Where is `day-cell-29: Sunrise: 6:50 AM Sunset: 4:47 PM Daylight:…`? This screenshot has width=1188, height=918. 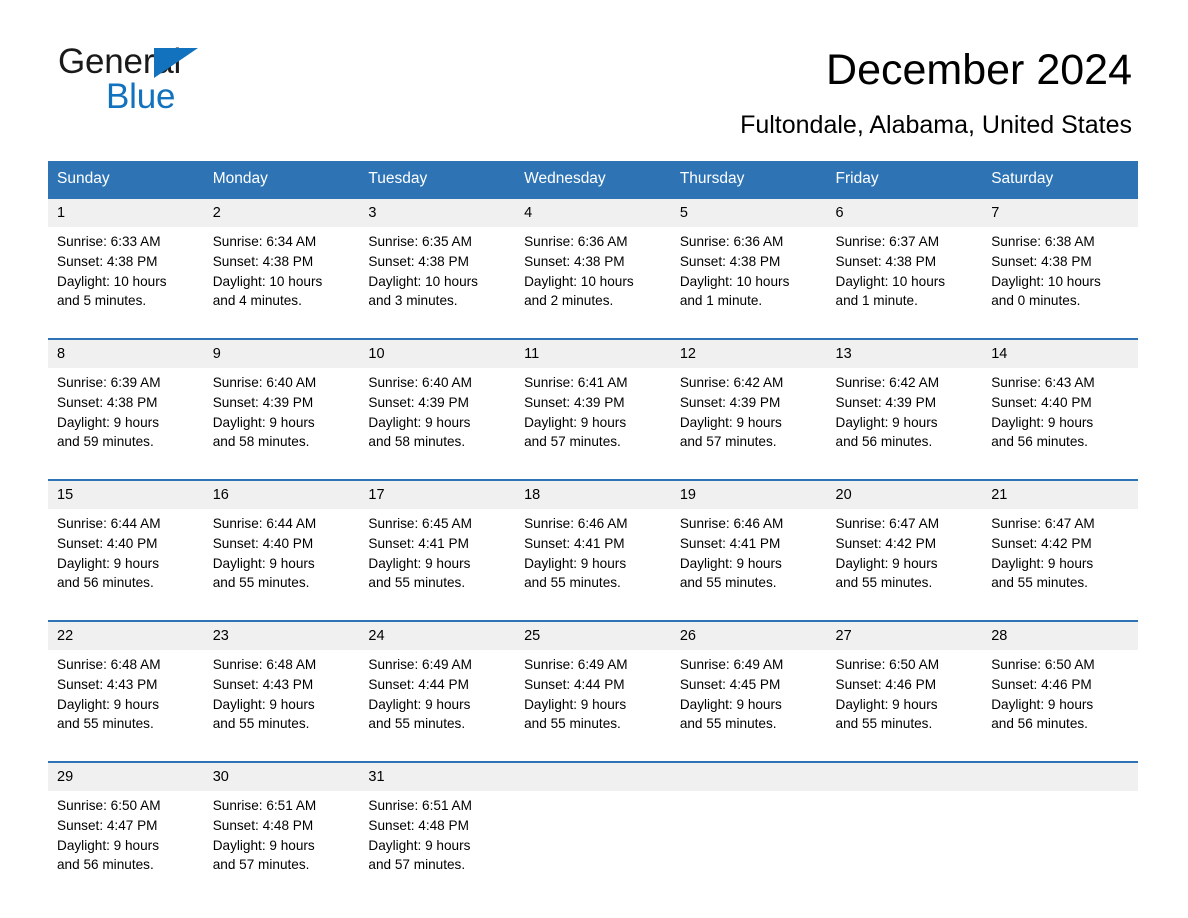
day-cell-29: Sunrise: 6:50 AM Sunset: 4:47 PM Daylight:… is located at coordinates (126, 839).